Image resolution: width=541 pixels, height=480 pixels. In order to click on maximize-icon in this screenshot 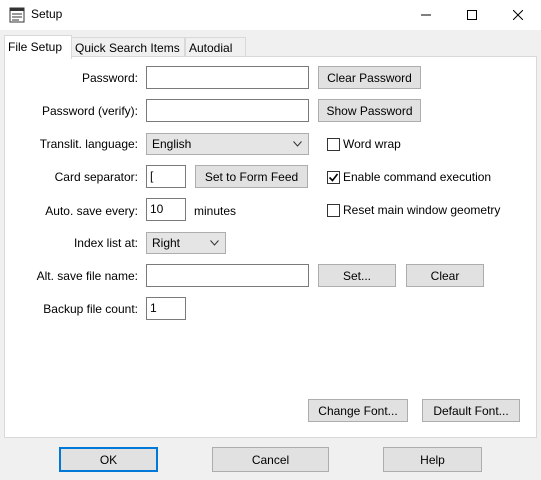, I will do `click(472, 15)`.